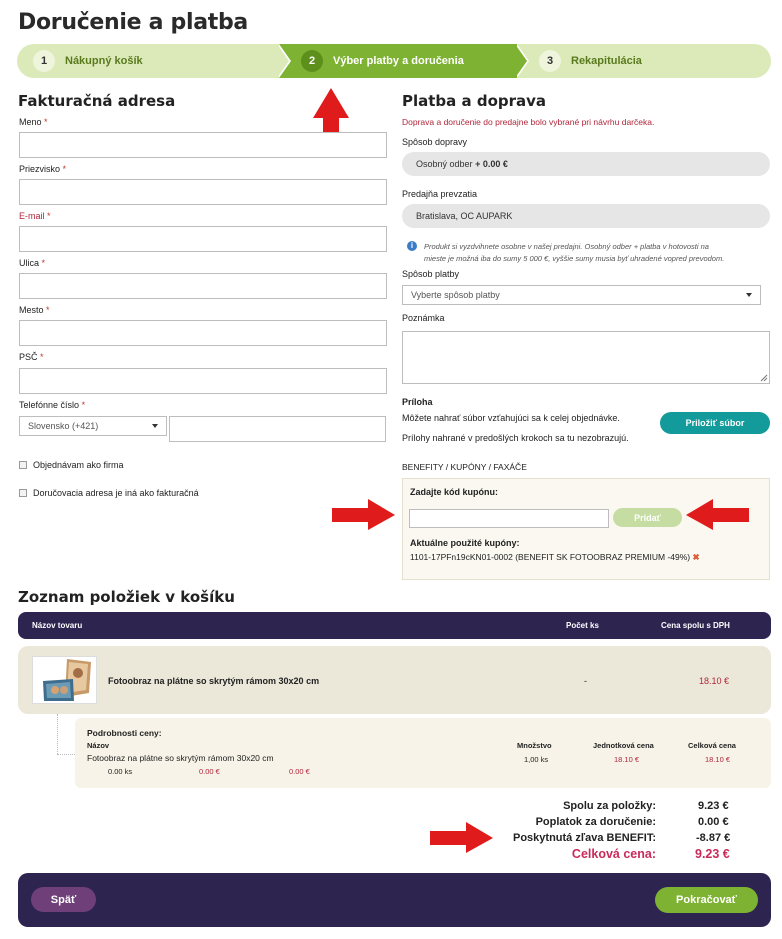 The image size is (782, 939). What do you see at coordinates (474, 101) in the screenshot?
I see `payment-title: Platba a doprava` at bounding box center [474, 101].